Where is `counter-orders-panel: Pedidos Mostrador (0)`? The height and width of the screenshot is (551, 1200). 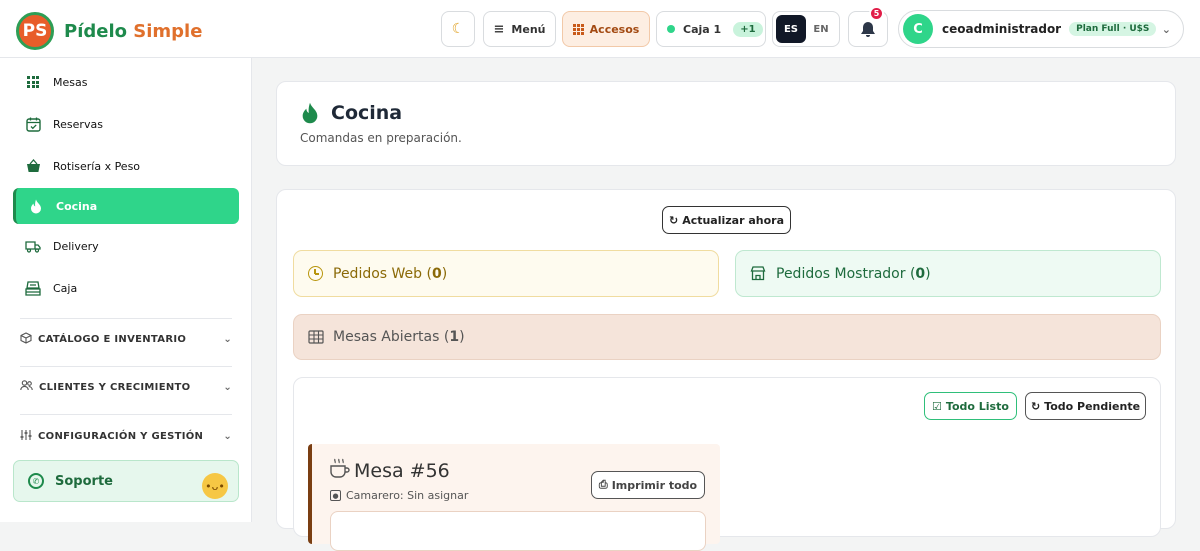
counter-orders-panel: Pedidos Mostrador (0) is located at coordinates (948, 273).